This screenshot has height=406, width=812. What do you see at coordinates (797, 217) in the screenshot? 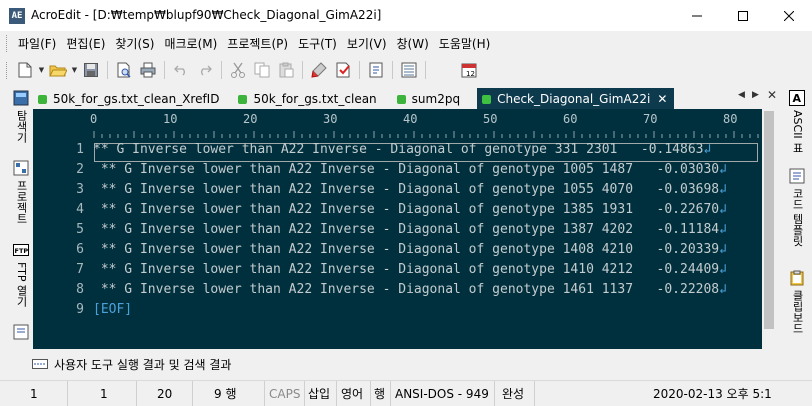
I see `code-template-tab-label: 코드 템플릿` at bounding box center [797, 217].